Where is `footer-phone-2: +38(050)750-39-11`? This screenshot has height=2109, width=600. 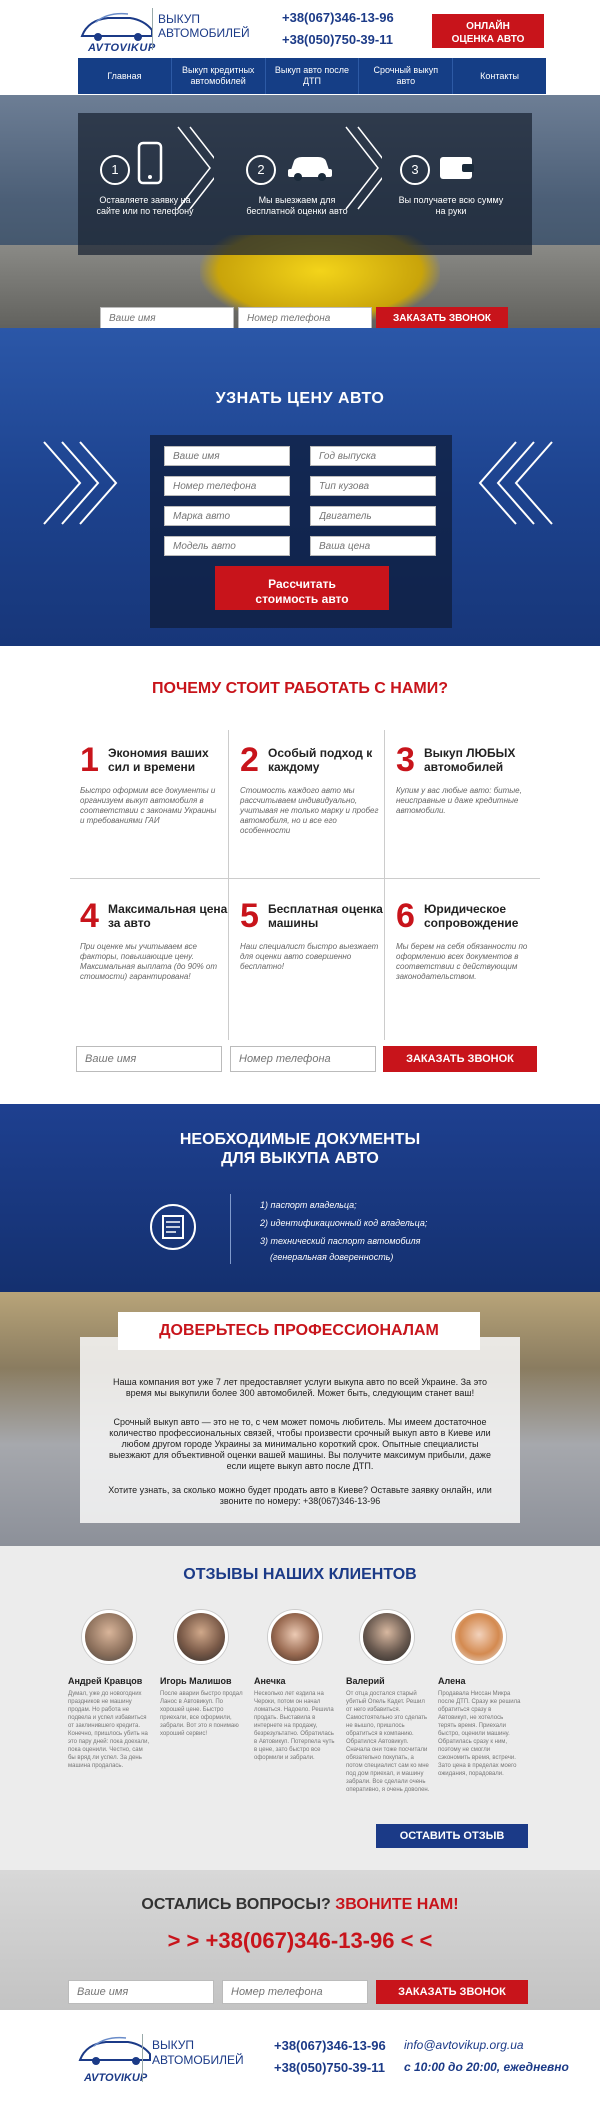 footer-phone-2: +38(050)750-39-11 is located at coordinates (329, 2067).